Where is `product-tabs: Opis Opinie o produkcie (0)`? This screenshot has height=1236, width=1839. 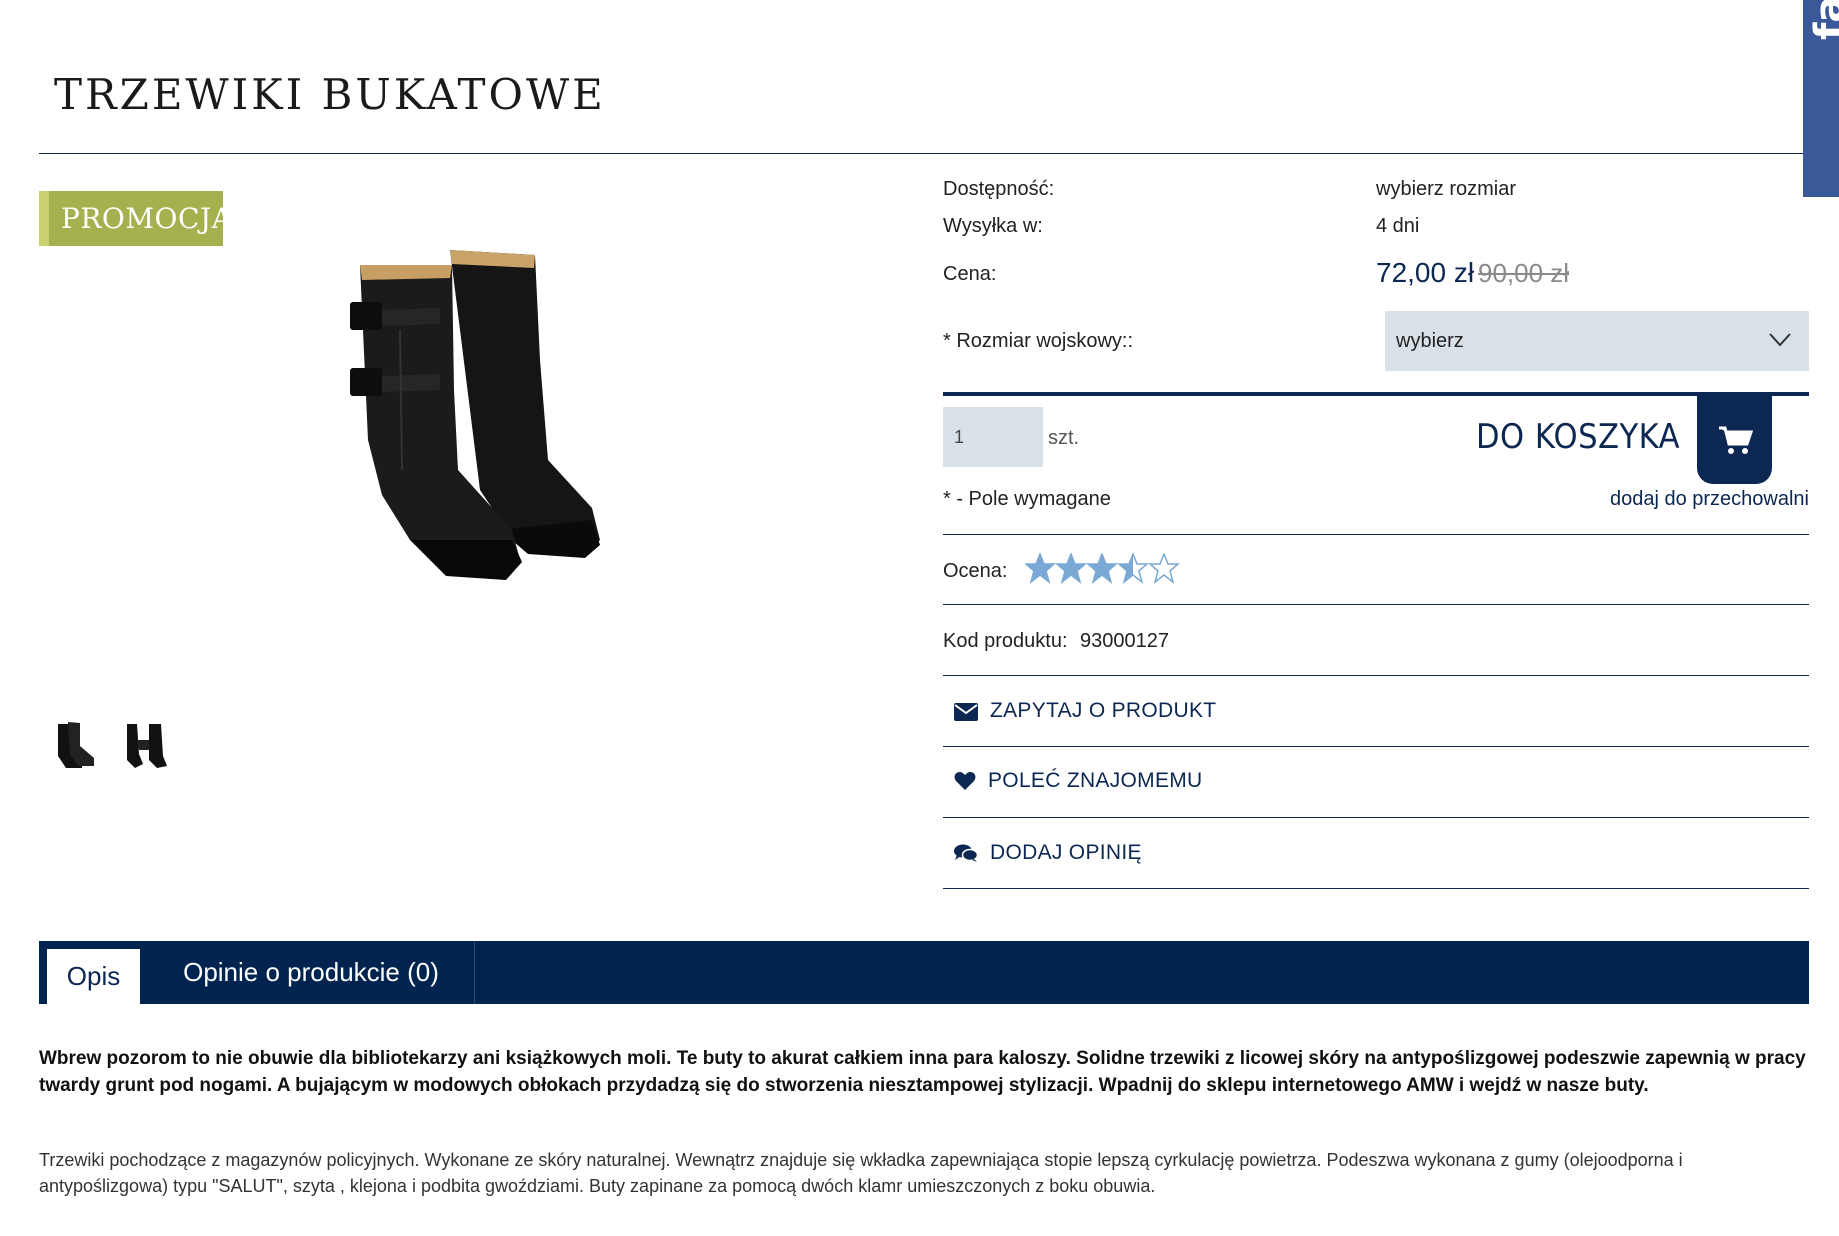 product-tabs: Opis Opinie o produkcie (0) is located at coordinates (924, 972).